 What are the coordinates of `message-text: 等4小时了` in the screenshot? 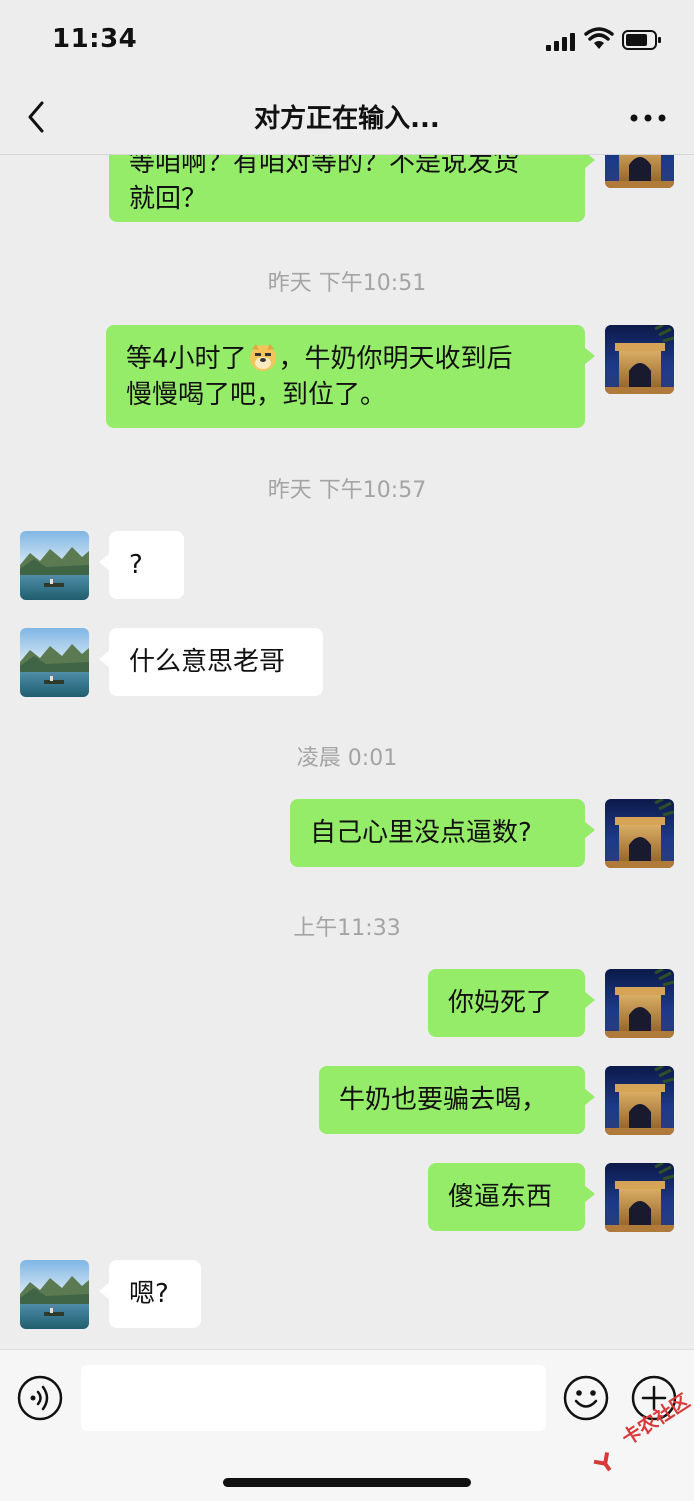 It's located at (186, 359).